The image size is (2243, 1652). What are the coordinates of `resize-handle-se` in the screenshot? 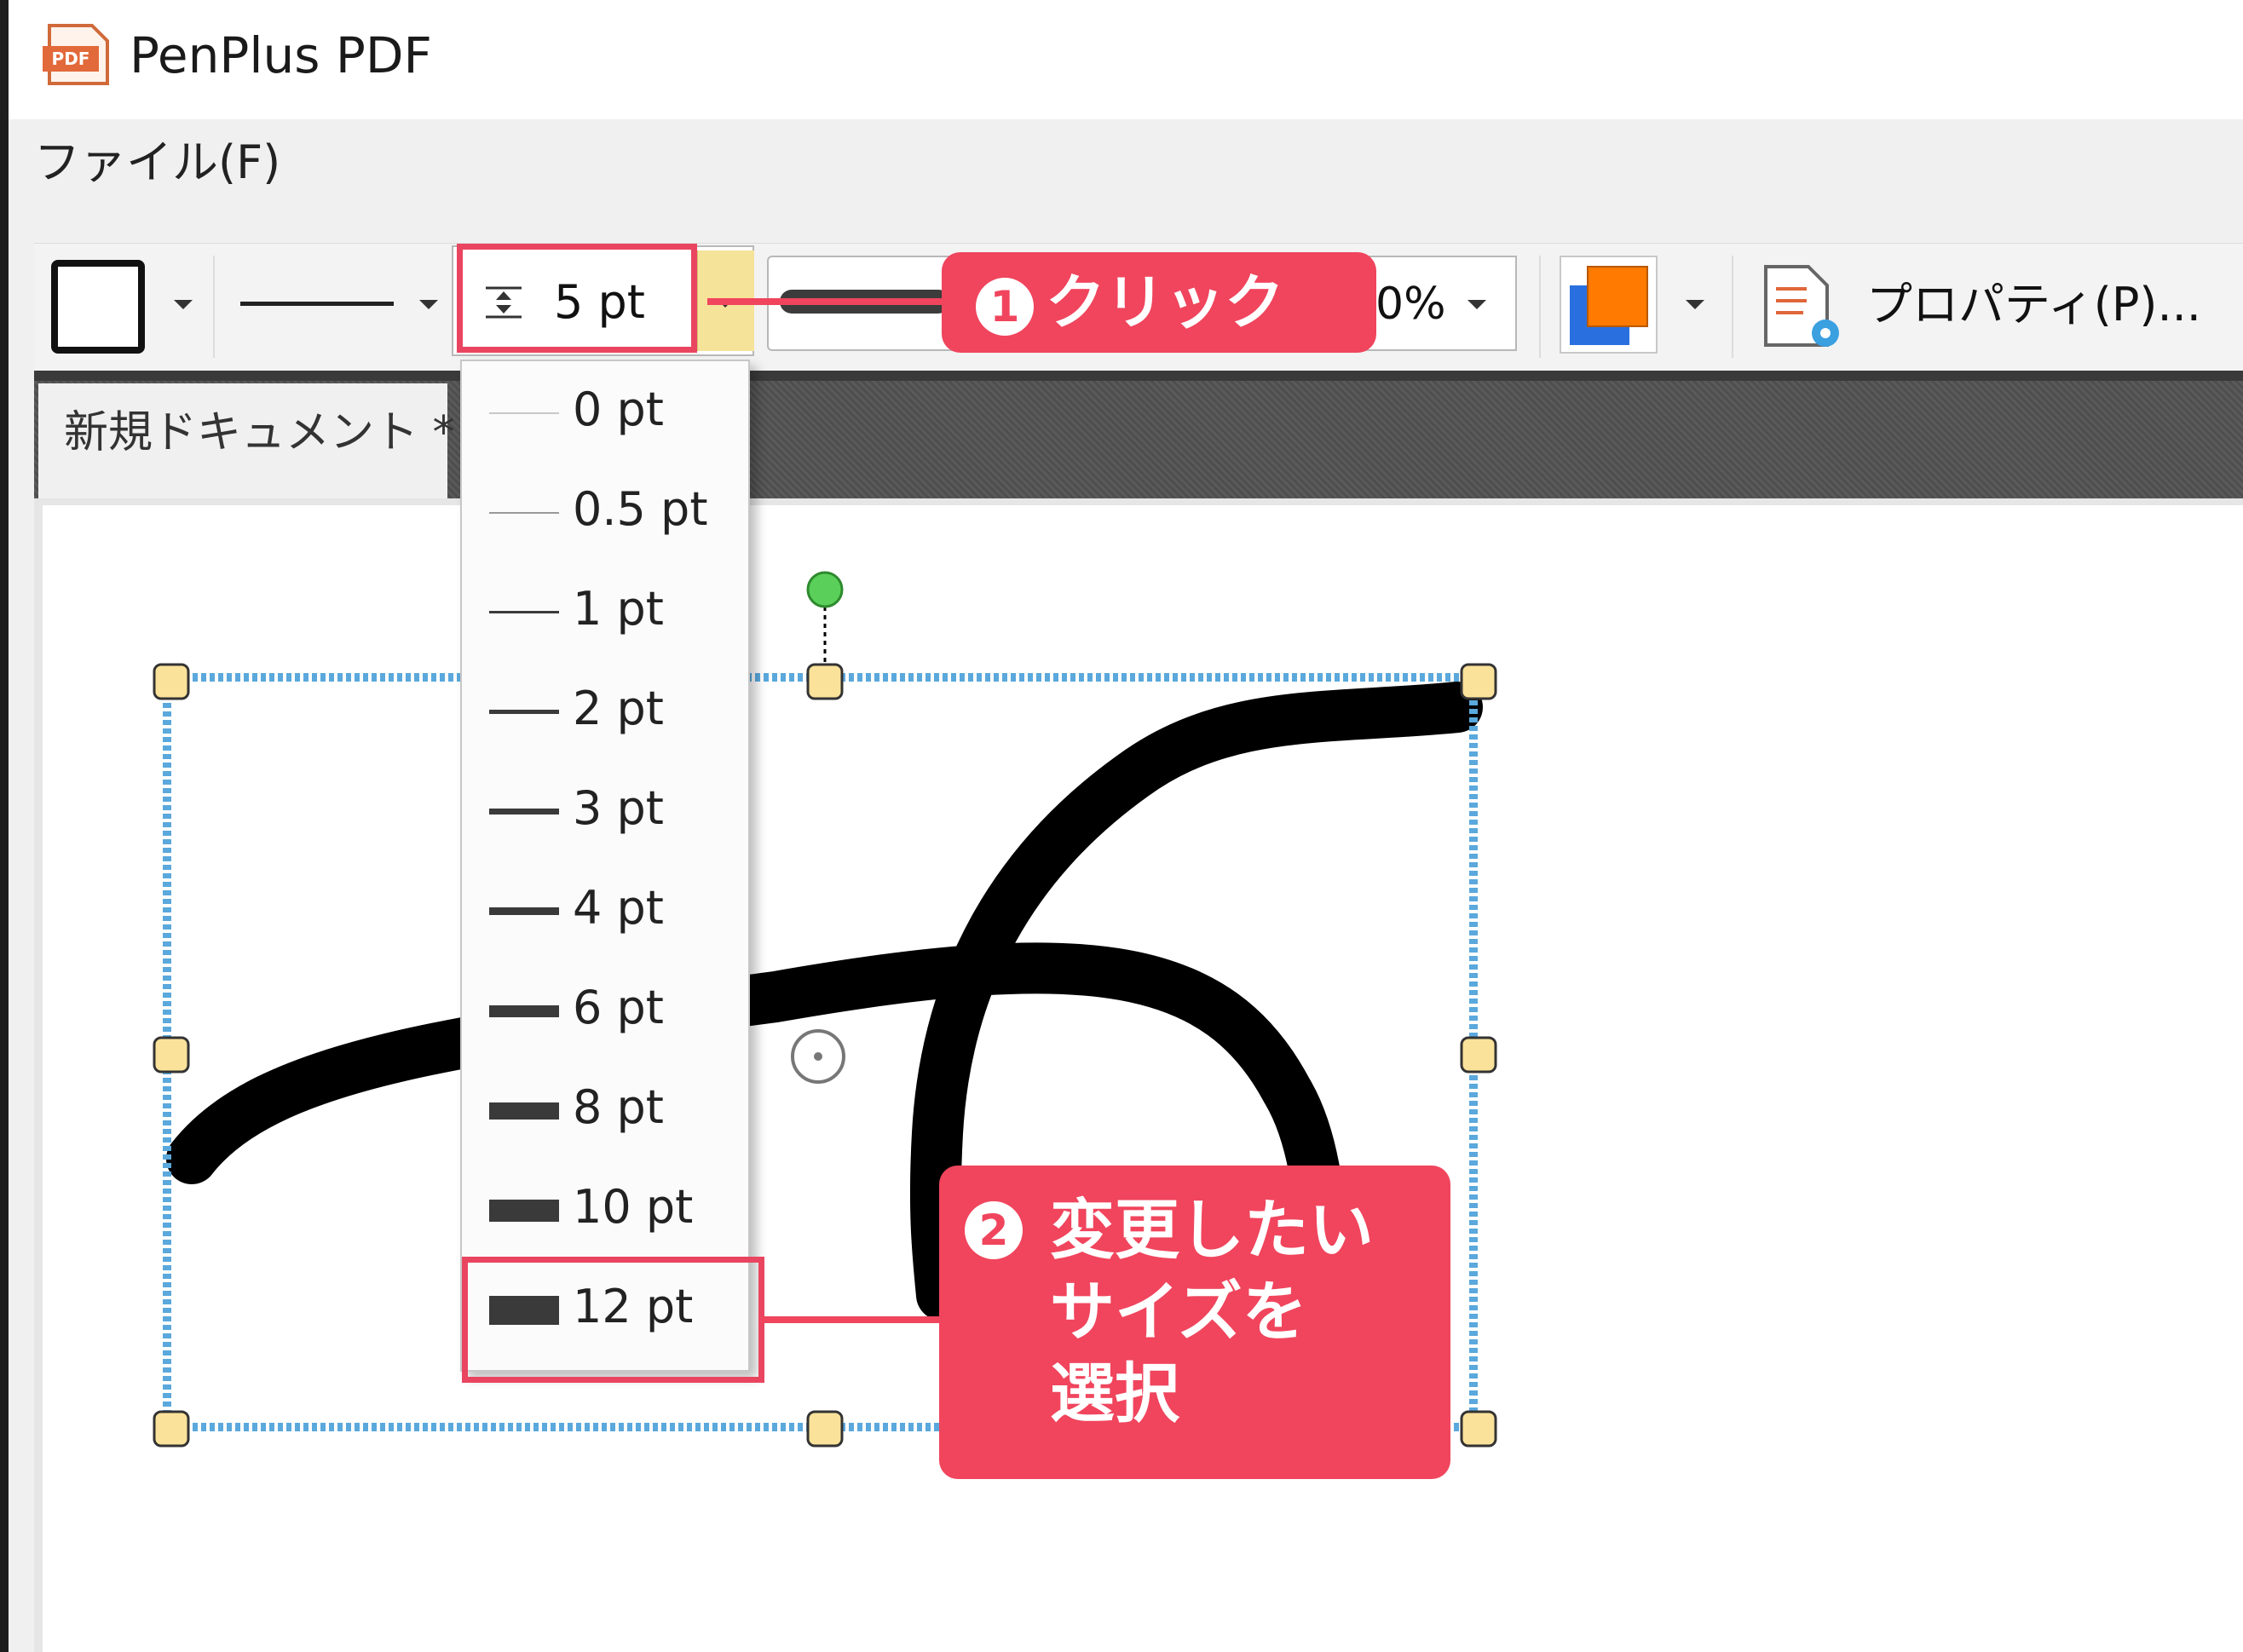 It's located at (1478, 1429).